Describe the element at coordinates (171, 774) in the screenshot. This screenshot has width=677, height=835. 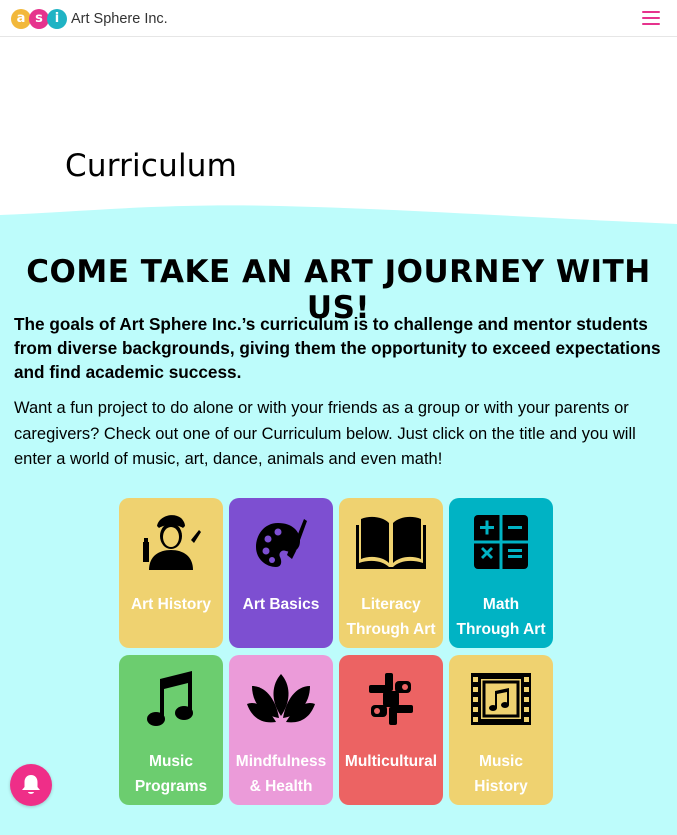
I see `card-label: Music Programs` at that location.